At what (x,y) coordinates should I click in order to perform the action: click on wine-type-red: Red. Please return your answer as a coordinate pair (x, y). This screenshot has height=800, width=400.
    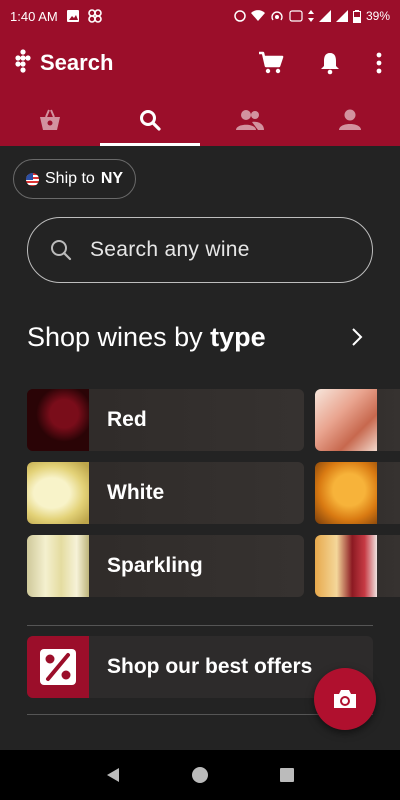
    Looking at the image, I should click on (165, 420).